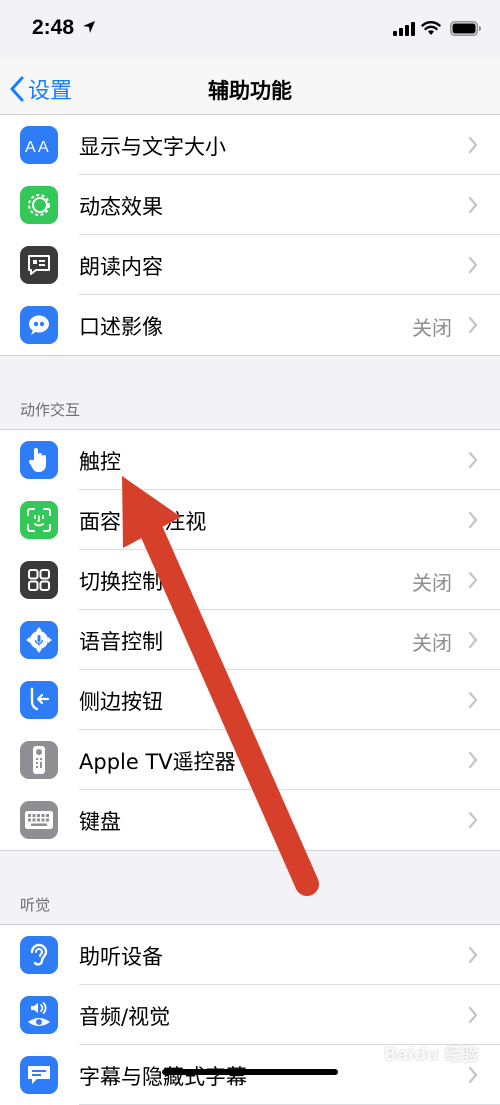 The height and width of the screenshot is (1105, 500). I want to click on navigation-bar: 设置 辅助功能, so click(250, 89).